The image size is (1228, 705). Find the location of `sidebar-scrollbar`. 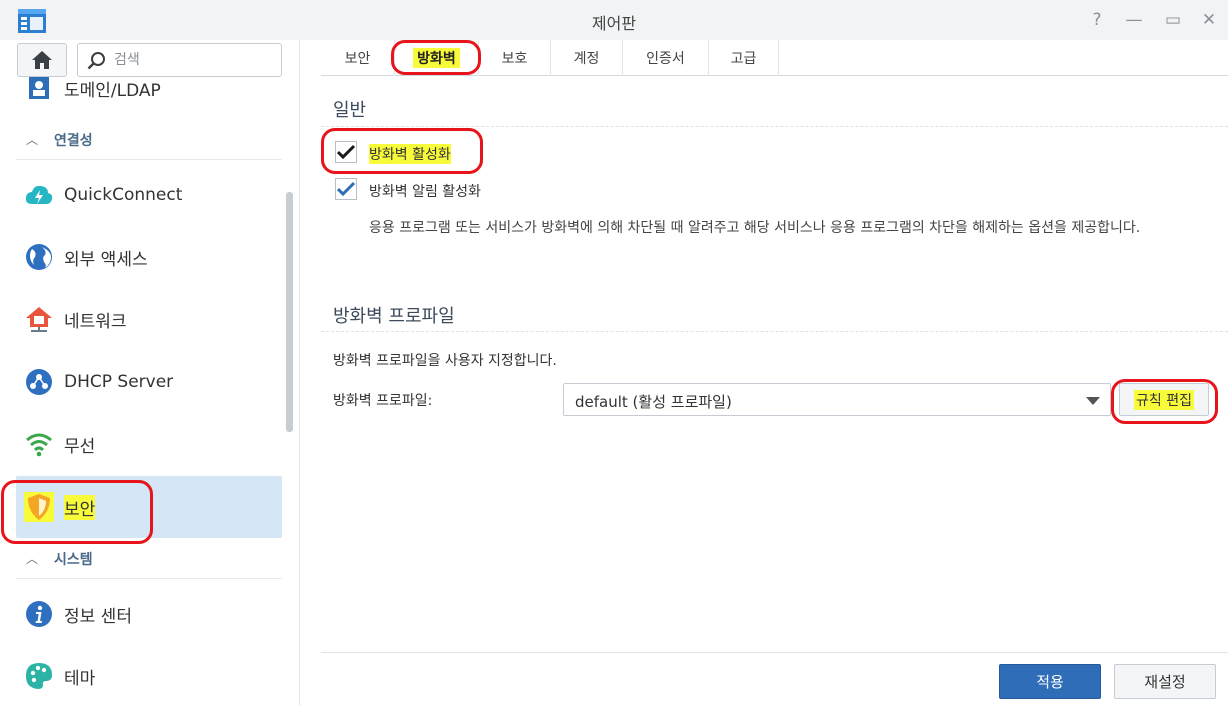

sidebar-scrollbar is located at coordinates (289, 312).